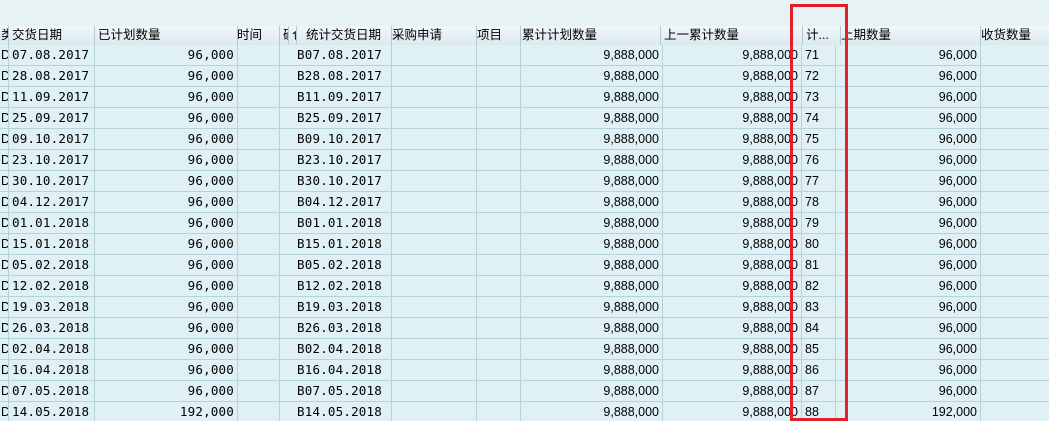  What do you see at coordinates (343, 118) in the screenshot?
I see `cell-stat-delivery-date: B25.09.2017` at bounding box center [343, 118].